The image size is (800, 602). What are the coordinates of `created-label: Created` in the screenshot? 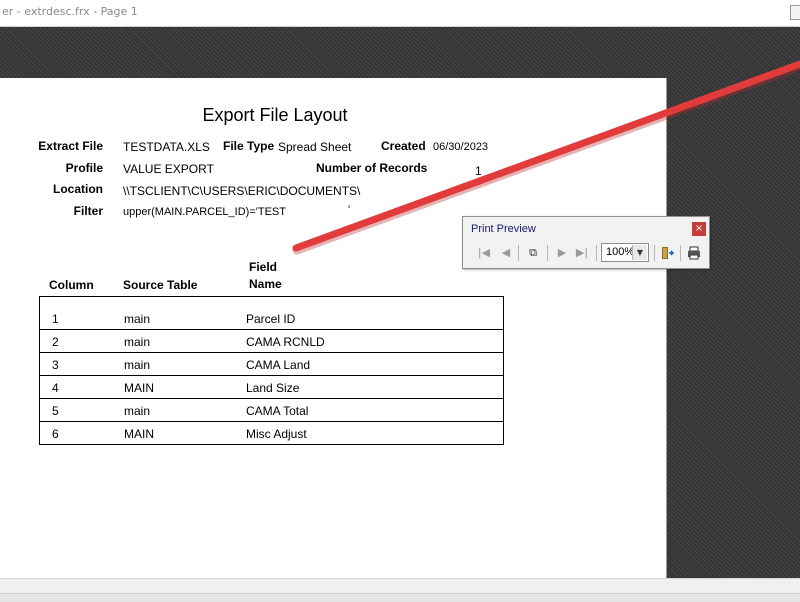 It's located at (403, 146).